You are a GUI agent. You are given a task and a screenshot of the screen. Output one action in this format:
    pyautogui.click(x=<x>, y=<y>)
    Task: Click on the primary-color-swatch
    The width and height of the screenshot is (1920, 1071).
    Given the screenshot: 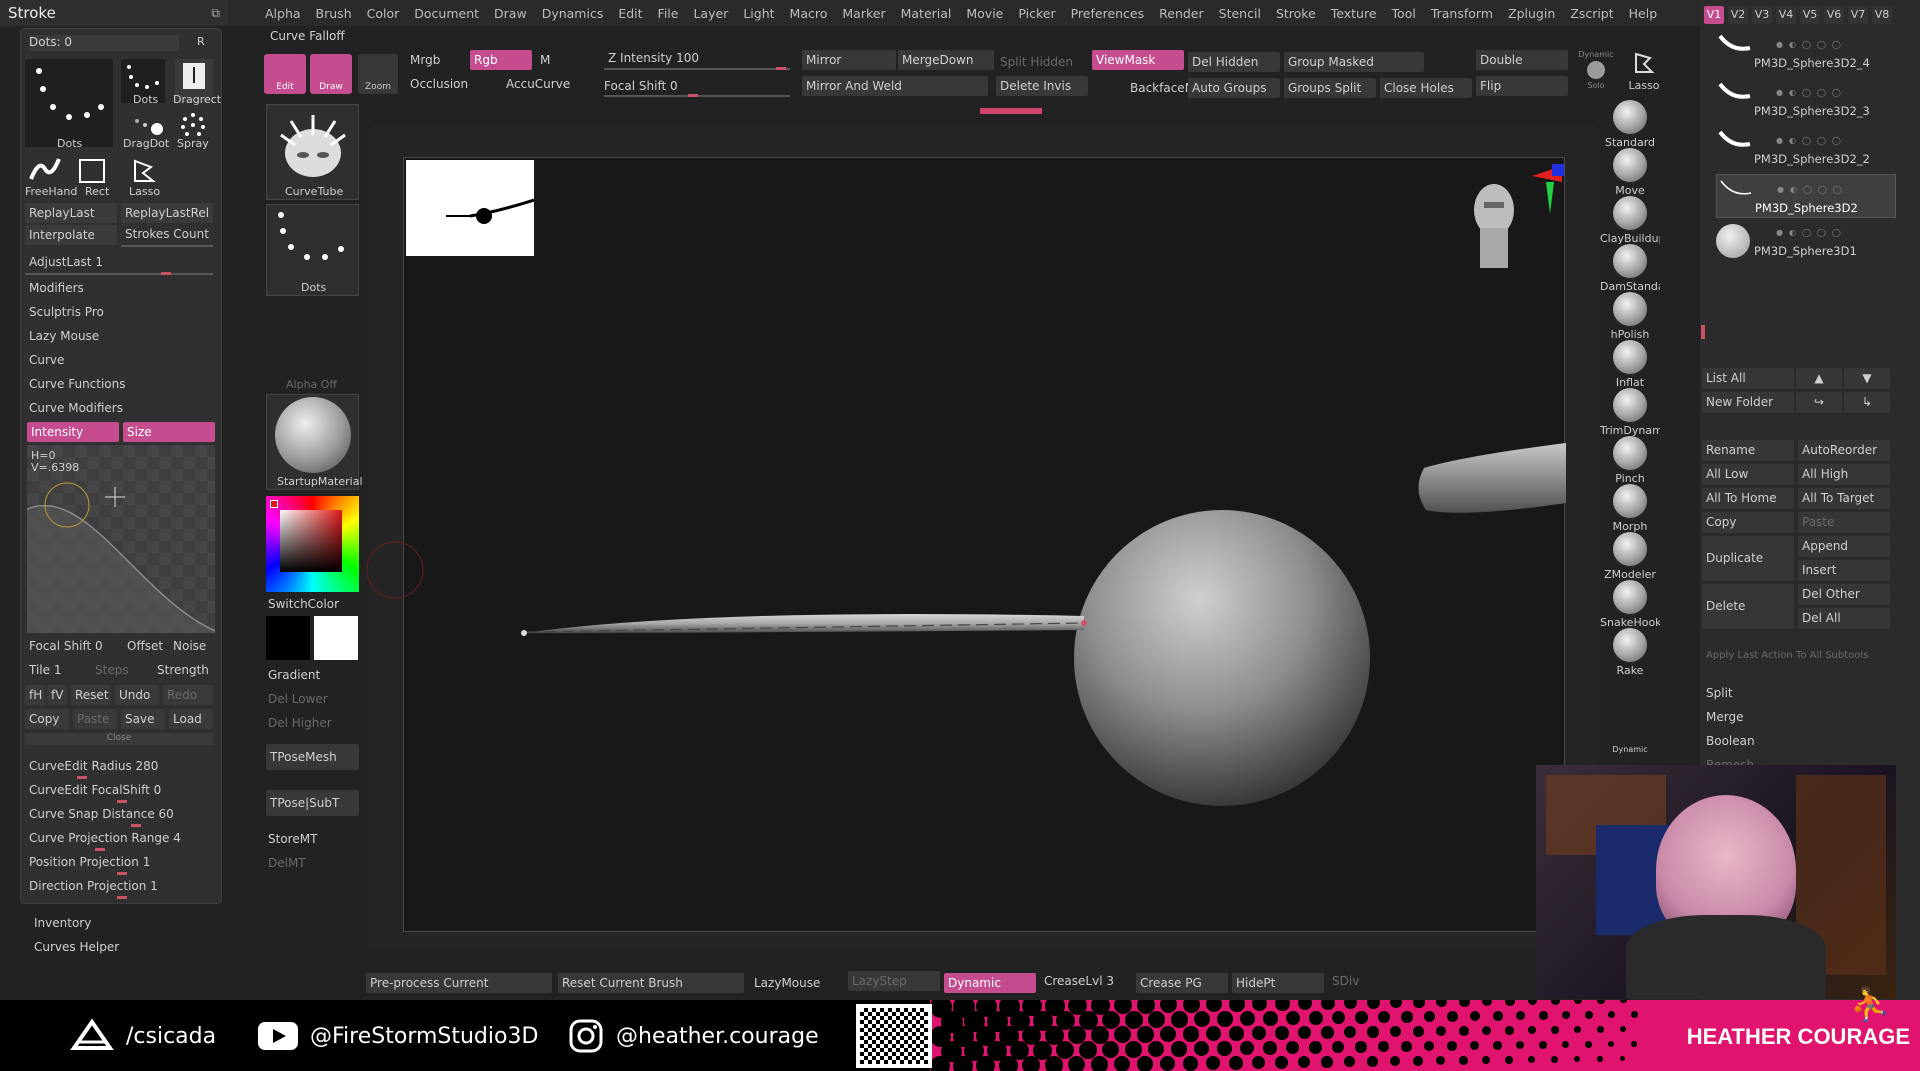 What is the action you would take?
    pyautogui.click(x=288, y=638)
    